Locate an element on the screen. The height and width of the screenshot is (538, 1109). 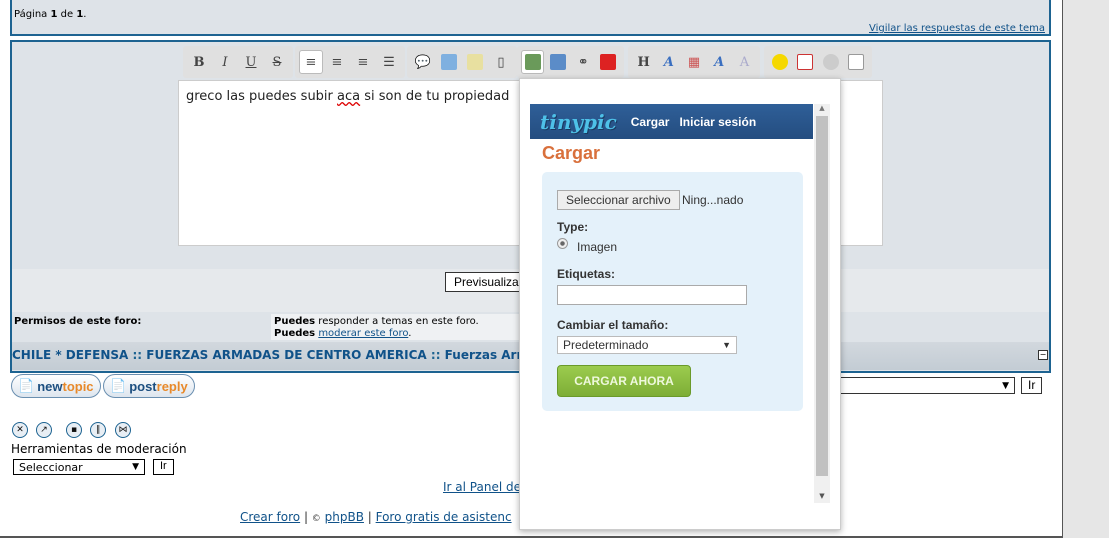
toolbar-group-blocks: 💬 ▯ is located at coordinates (462, 62).